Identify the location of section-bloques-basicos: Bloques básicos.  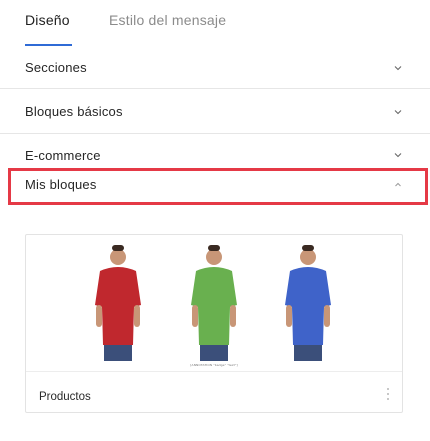
(215, 111).